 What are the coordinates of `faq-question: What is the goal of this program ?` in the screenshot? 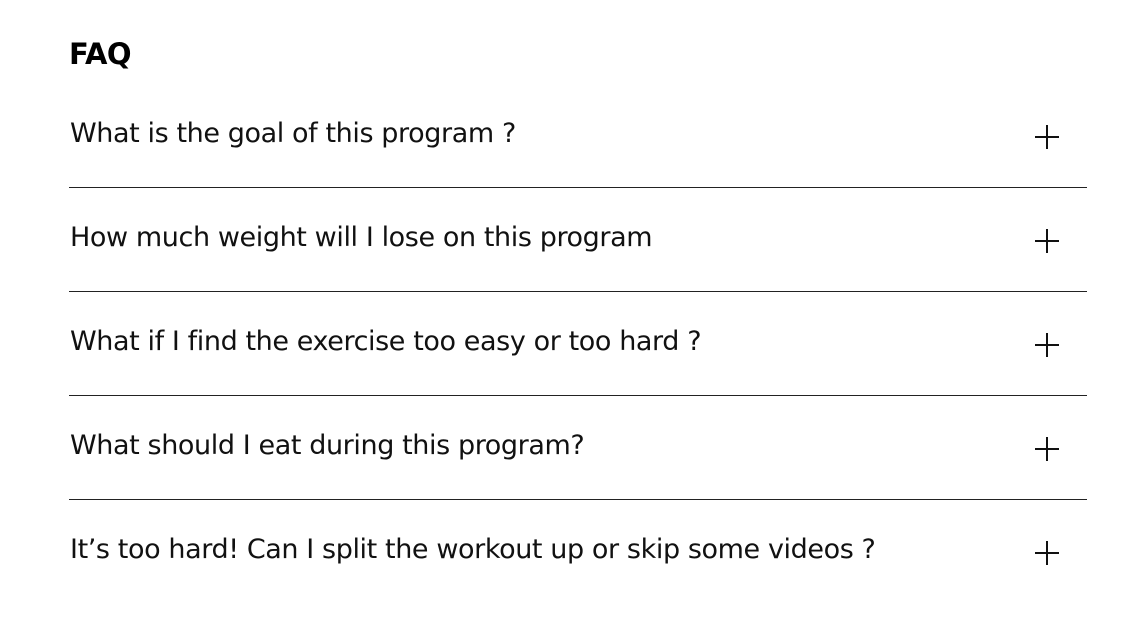 It's located at (293, 134).